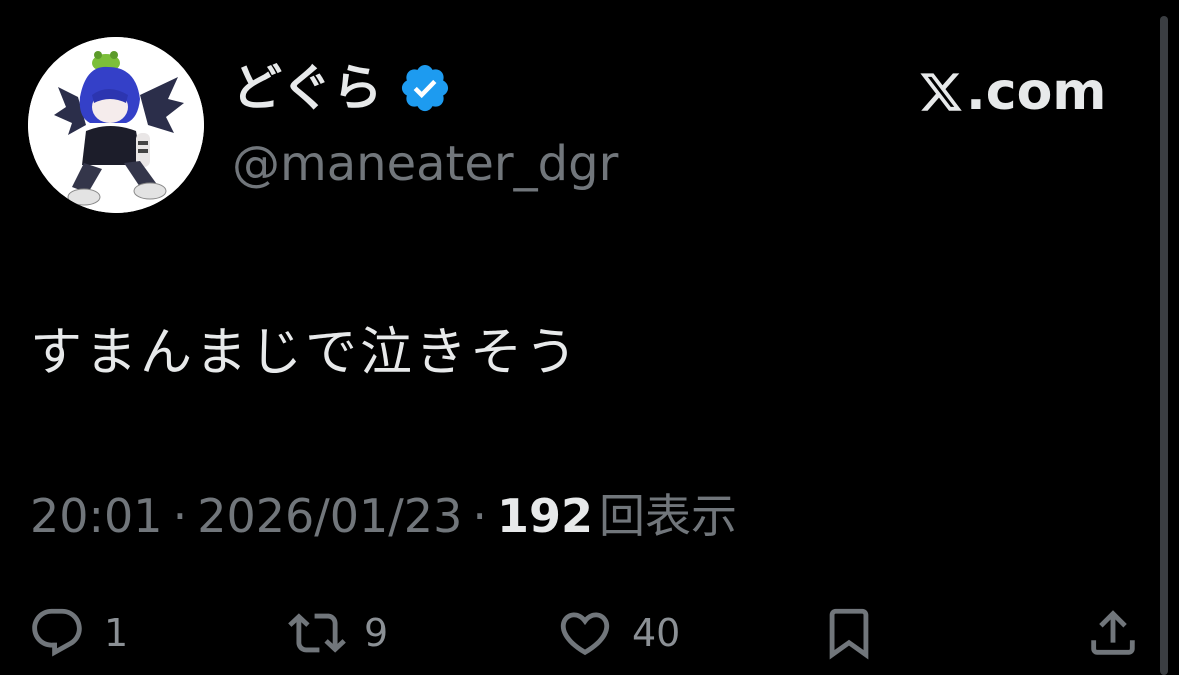 The height and width of the screenshot is (675, 1179). I want to click on author-handle: @maneater_dgr, so click(425, 164).